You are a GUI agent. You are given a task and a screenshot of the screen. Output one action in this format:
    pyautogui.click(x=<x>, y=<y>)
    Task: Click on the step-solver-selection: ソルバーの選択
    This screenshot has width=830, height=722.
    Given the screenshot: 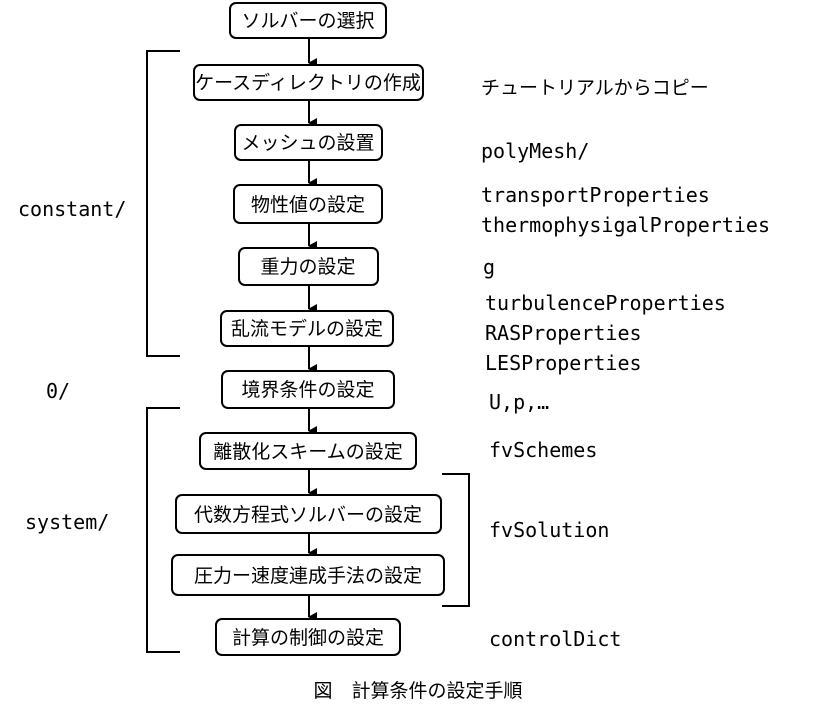 What is the action you would take?
    pyautogui.click(x=308, y=20)
    